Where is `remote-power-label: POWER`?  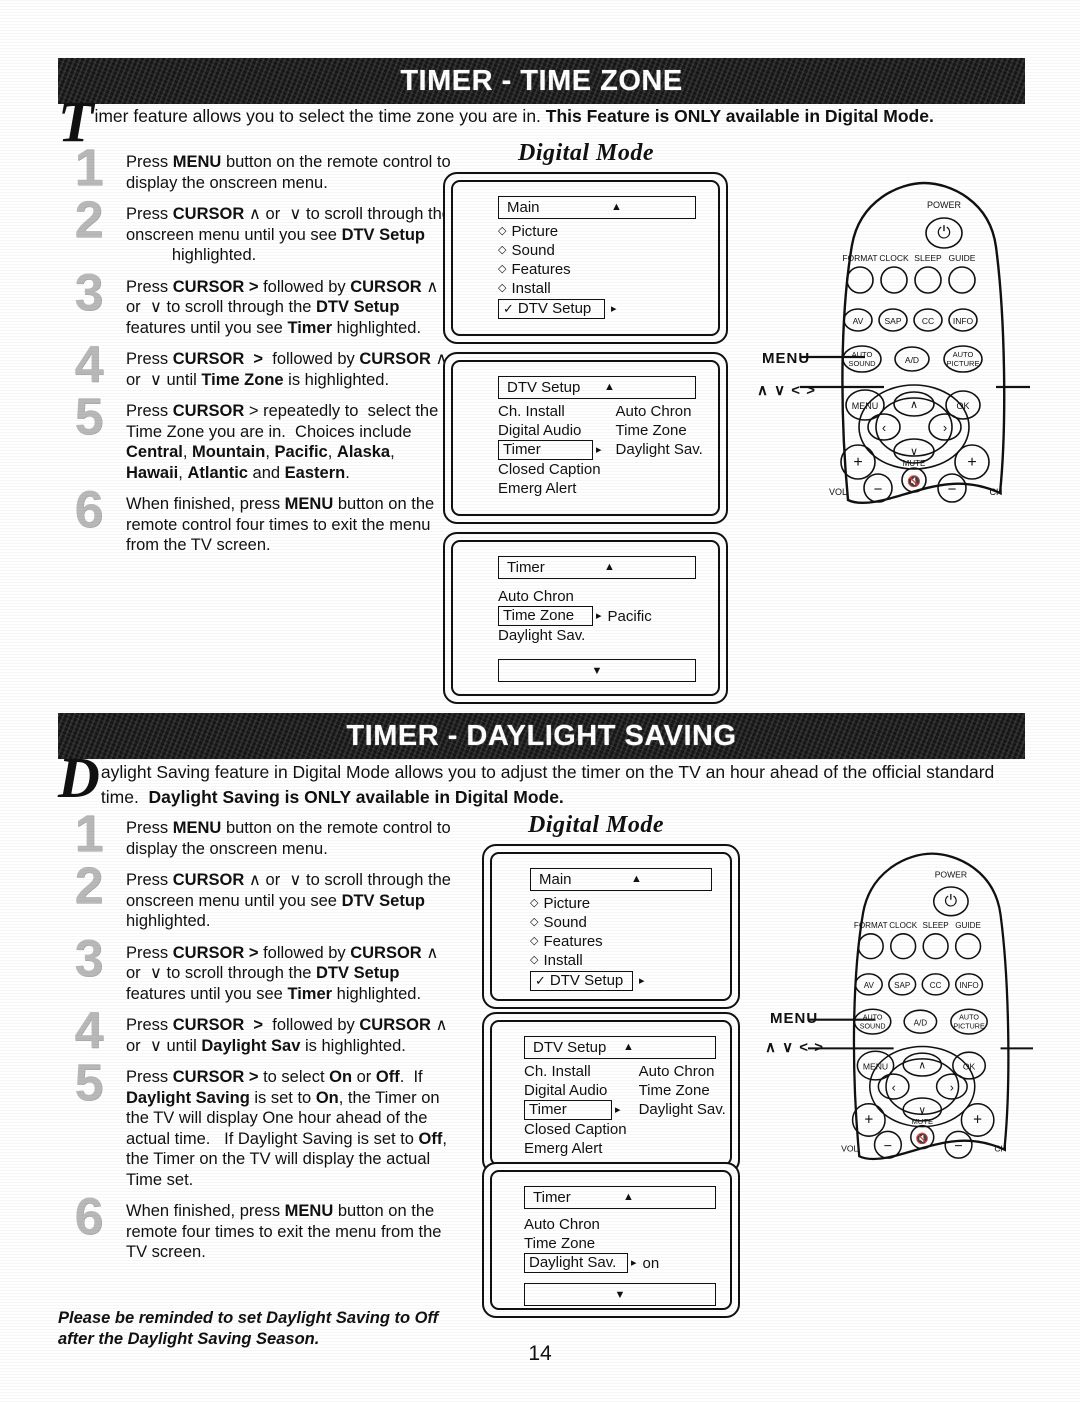 remote-power-label: POWER is located at coordinates (951, 875).